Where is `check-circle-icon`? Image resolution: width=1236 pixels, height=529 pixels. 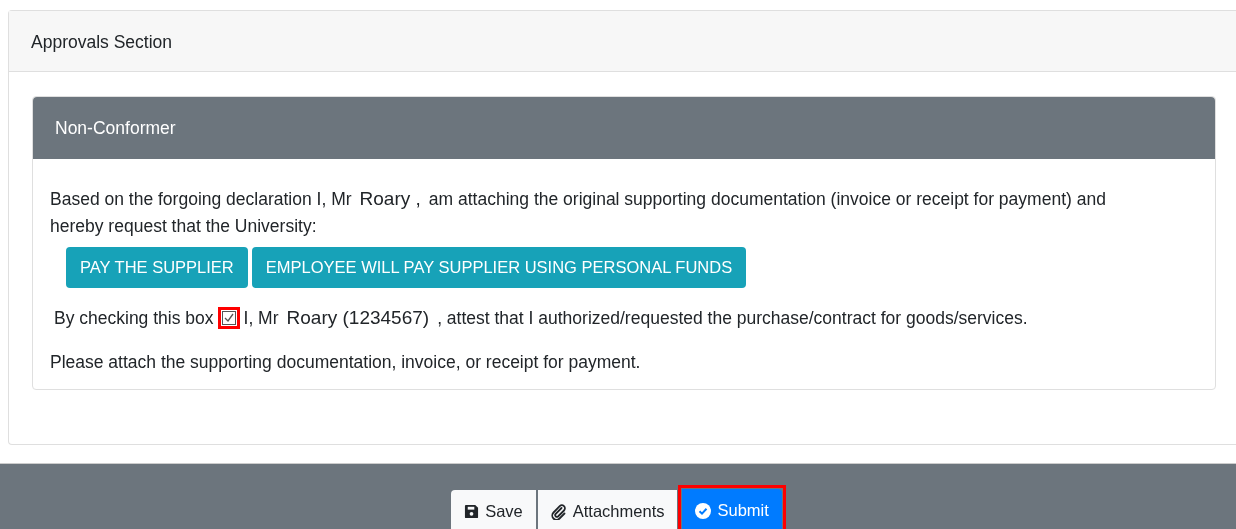 check-circle-icon is located at coordinates (703, 510).